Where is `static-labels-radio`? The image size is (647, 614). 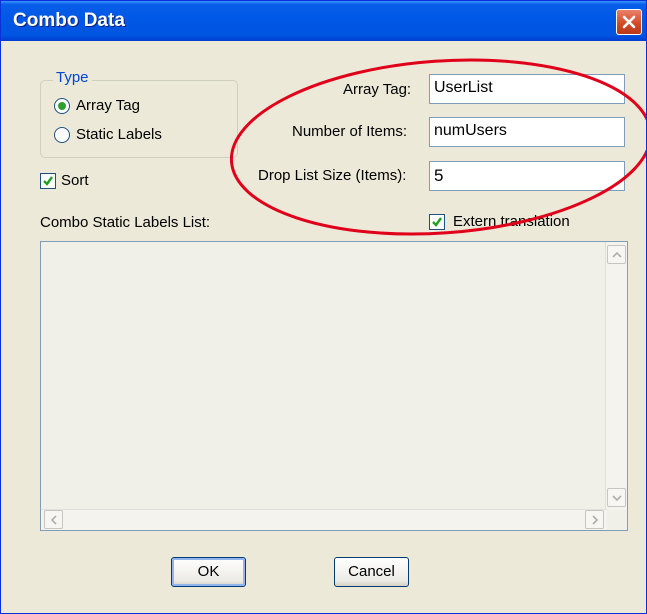 static-labels-radio is located at coordinates (62, 135).